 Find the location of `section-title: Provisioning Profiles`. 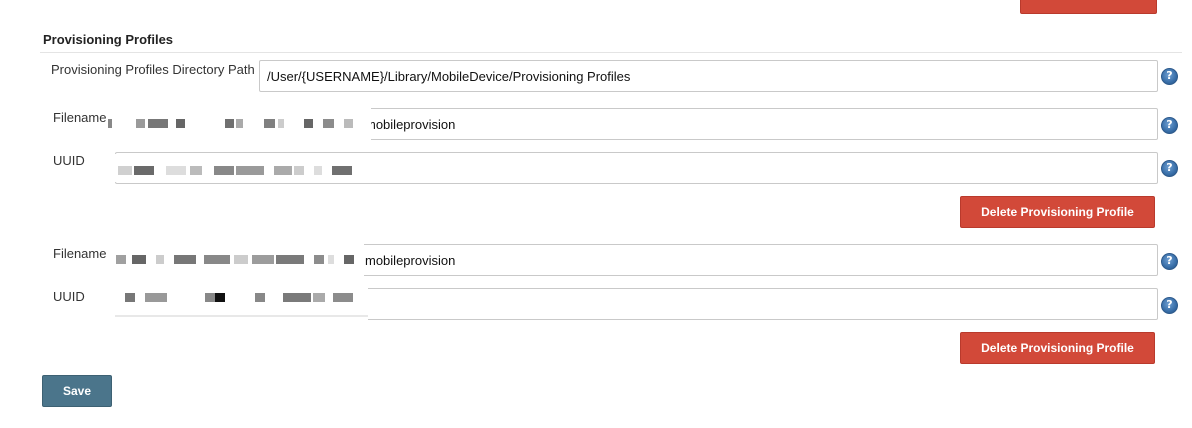

section-title: Provisioning Profiles is located at coordinates (108, 39).